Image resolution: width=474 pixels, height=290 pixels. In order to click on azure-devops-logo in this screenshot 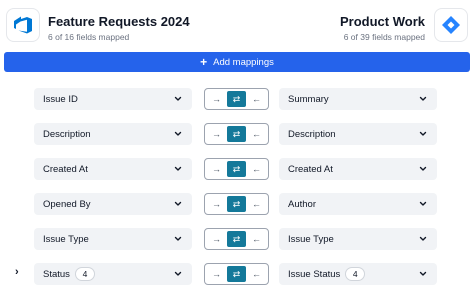, I will do `click(23, 25)`.